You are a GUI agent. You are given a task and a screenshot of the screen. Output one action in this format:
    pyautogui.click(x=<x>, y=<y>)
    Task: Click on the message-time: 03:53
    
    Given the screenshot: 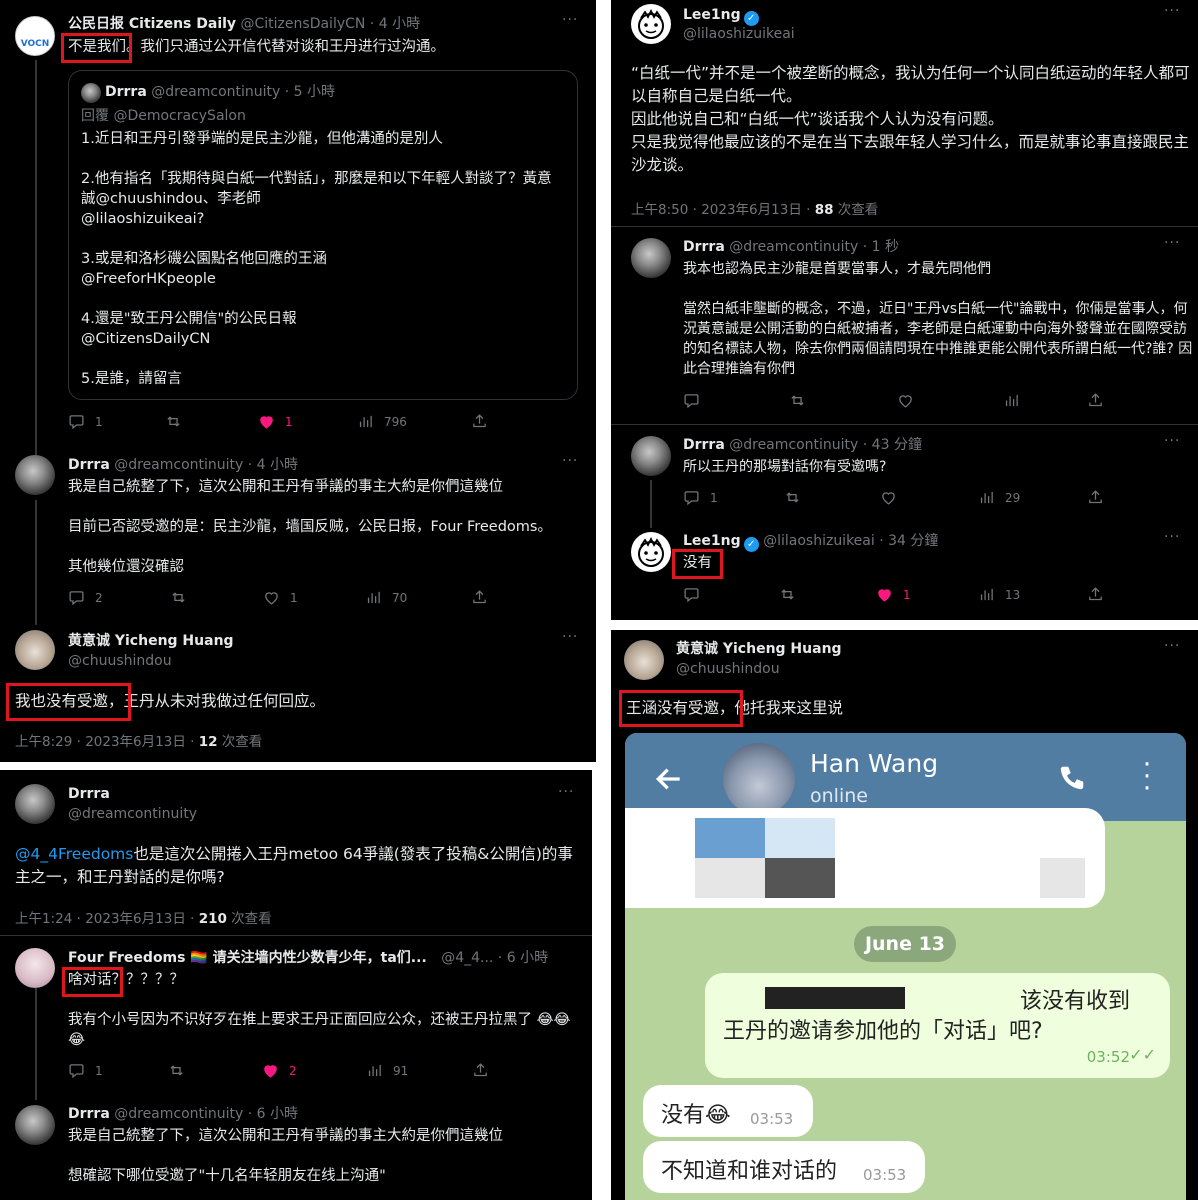 What is the action you would take?
    pyautogui.click(x=772, y=1119)
    